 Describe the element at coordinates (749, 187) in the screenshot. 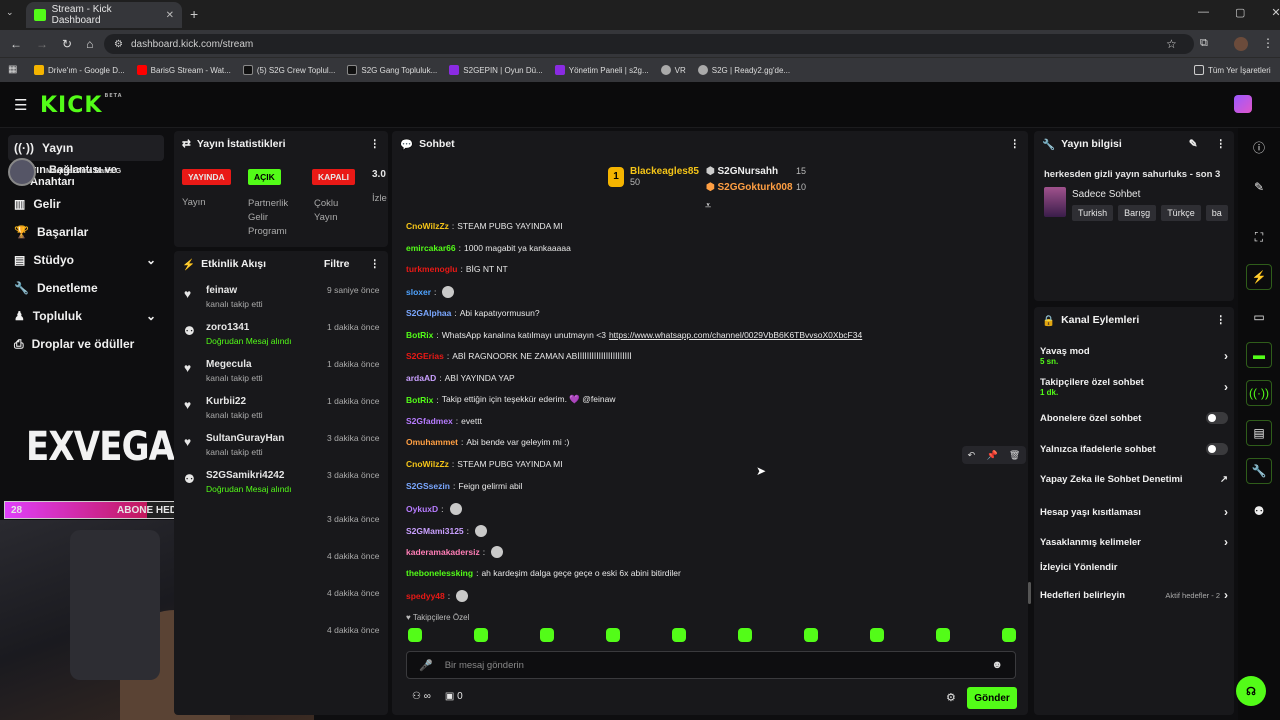

I see `leaderboard-third: ⬢ S2GGokturk008` at that location.